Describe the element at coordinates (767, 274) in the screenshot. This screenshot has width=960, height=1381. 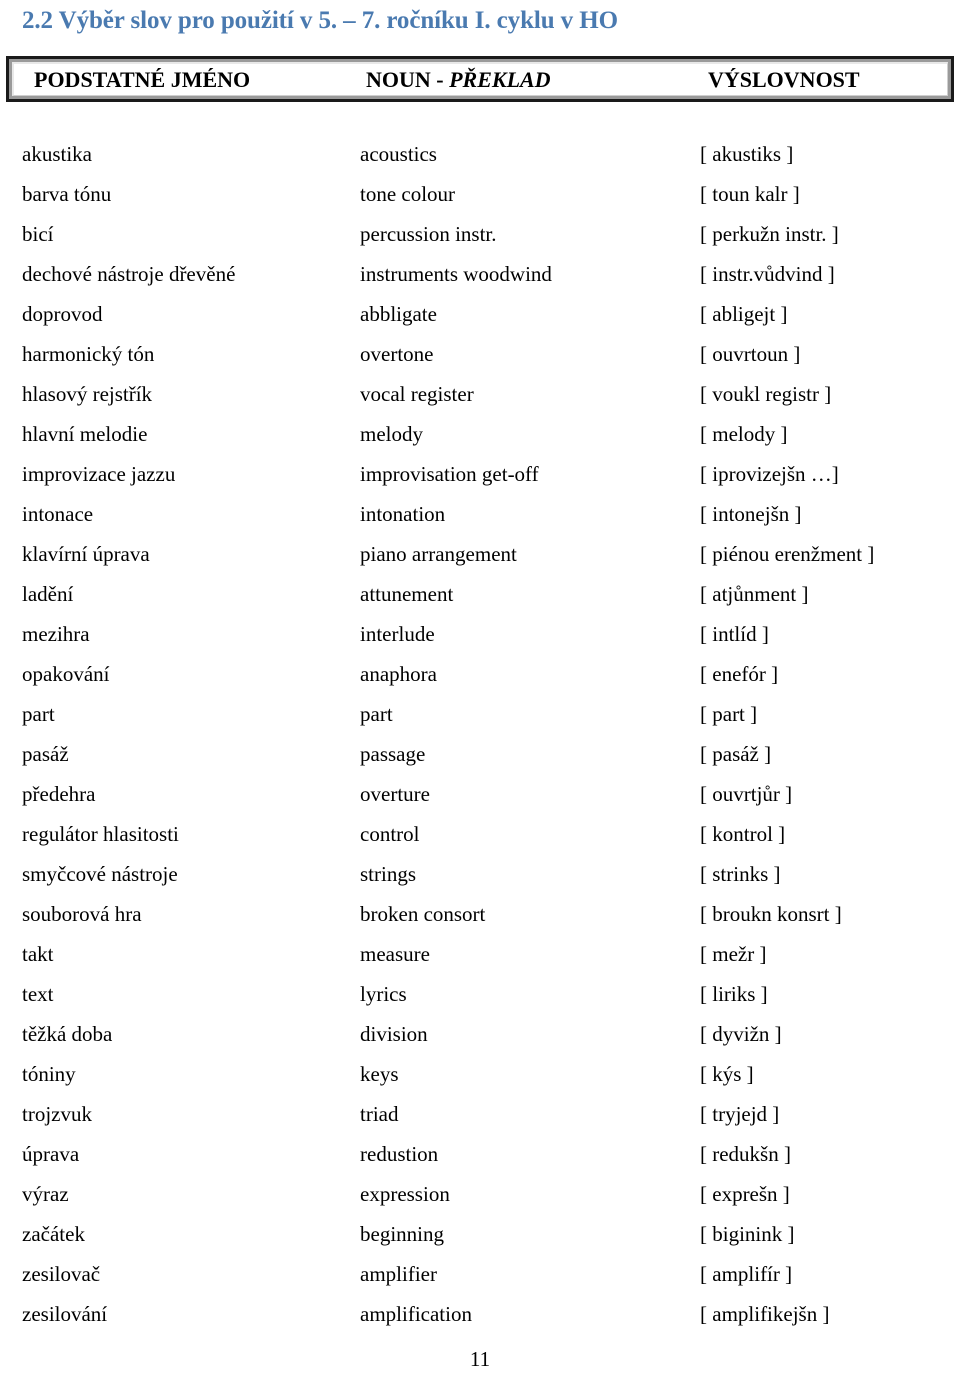
I see `cell-pronunciation: [ instr.vůdvind ]` at that location.